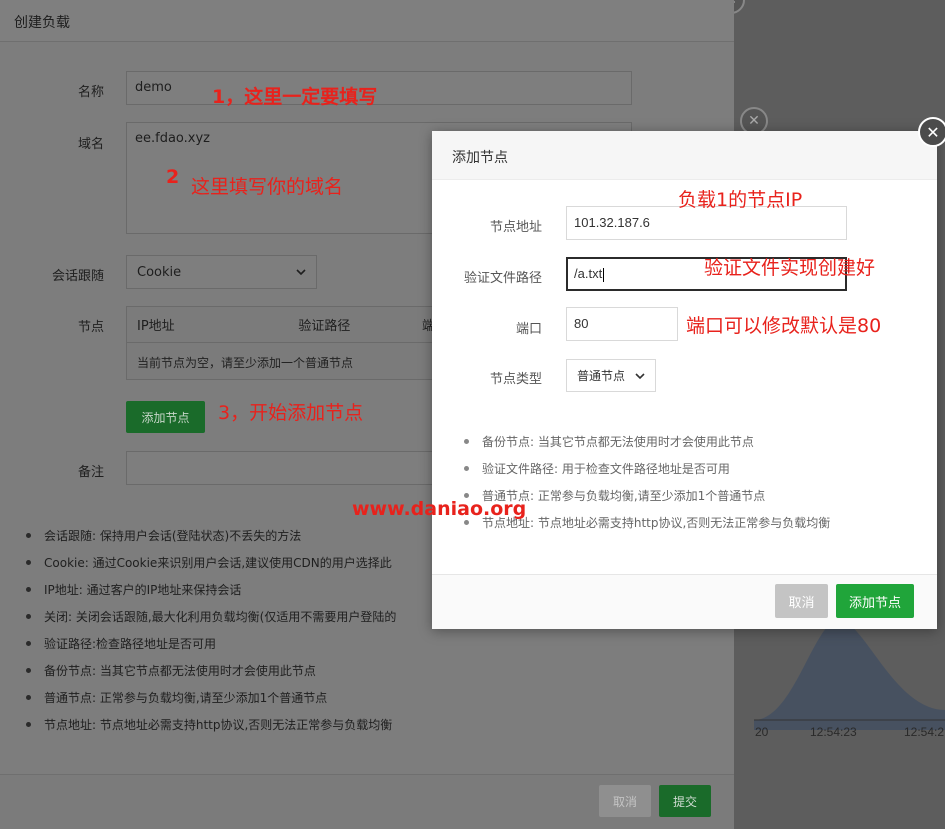 The width and height of the screenshot is (945, 829). What do you see at coordinates (685, 801) in the screenshot?
I see `submit-button: 提交` at bounding box center [685, 801].